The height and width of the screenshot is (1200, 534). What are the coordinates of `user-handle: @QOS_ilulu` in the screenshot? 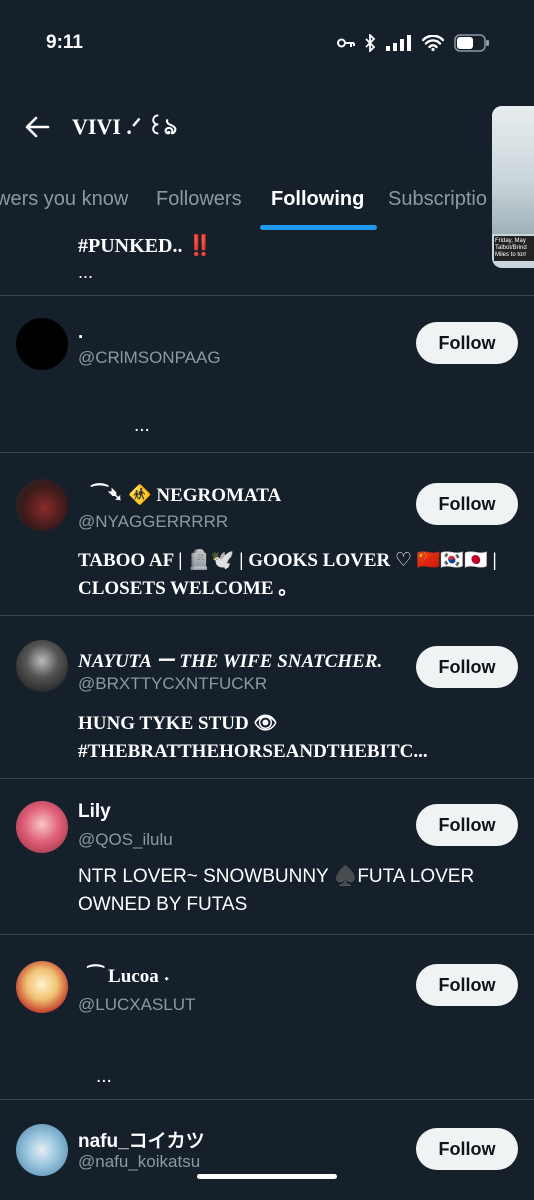 It's located at (125, 839).